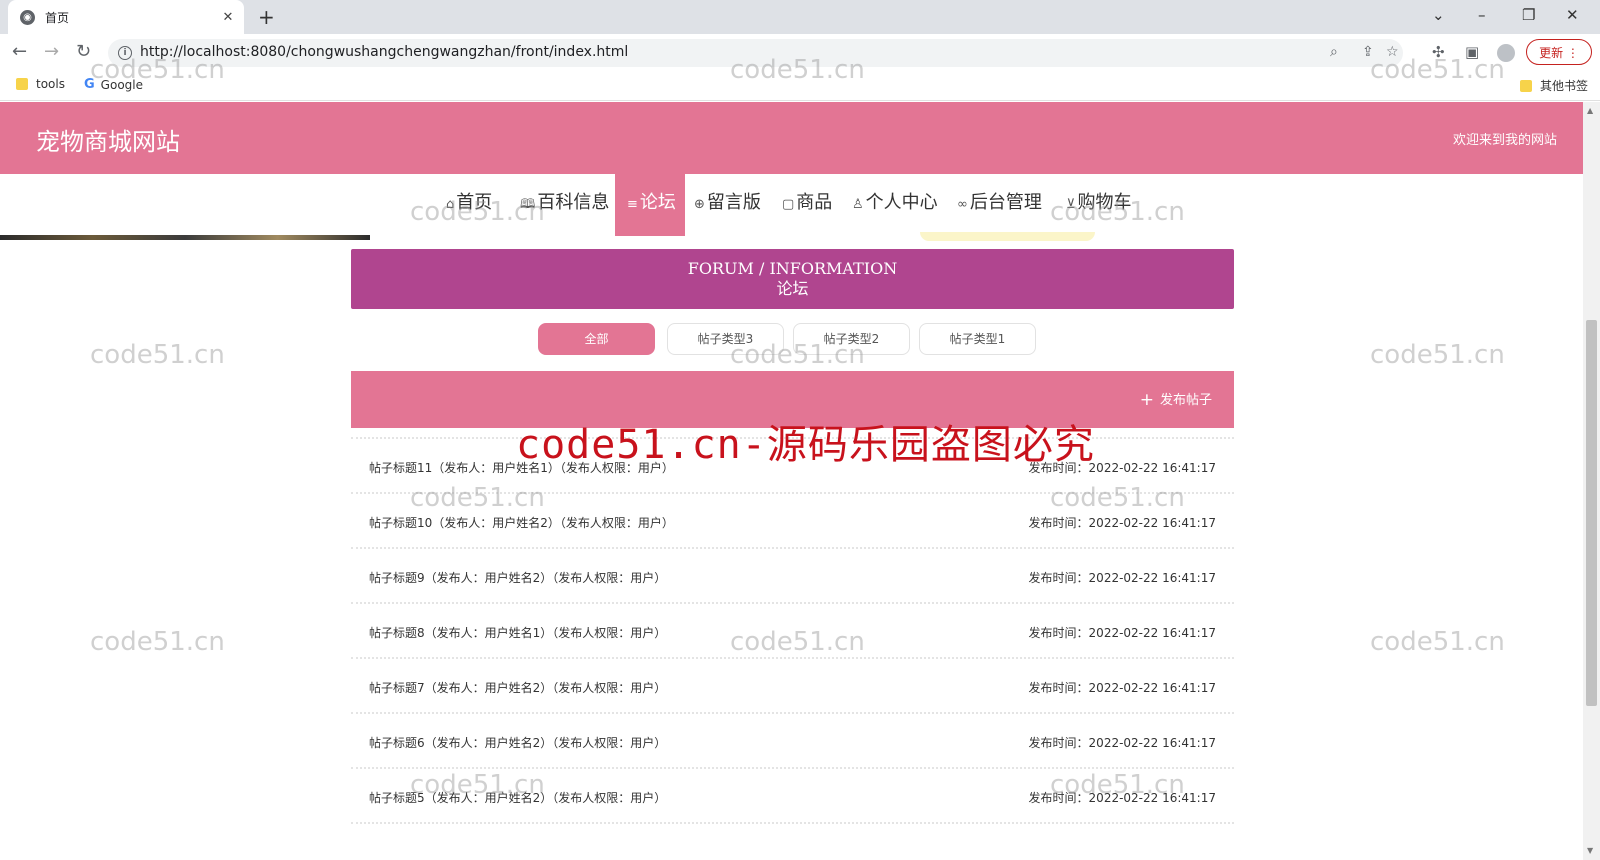 The image size is (1600, 860). Describe the element at coordinates (1591, 513) in the screenshot. I see `scrollbar-thumb` at that location.